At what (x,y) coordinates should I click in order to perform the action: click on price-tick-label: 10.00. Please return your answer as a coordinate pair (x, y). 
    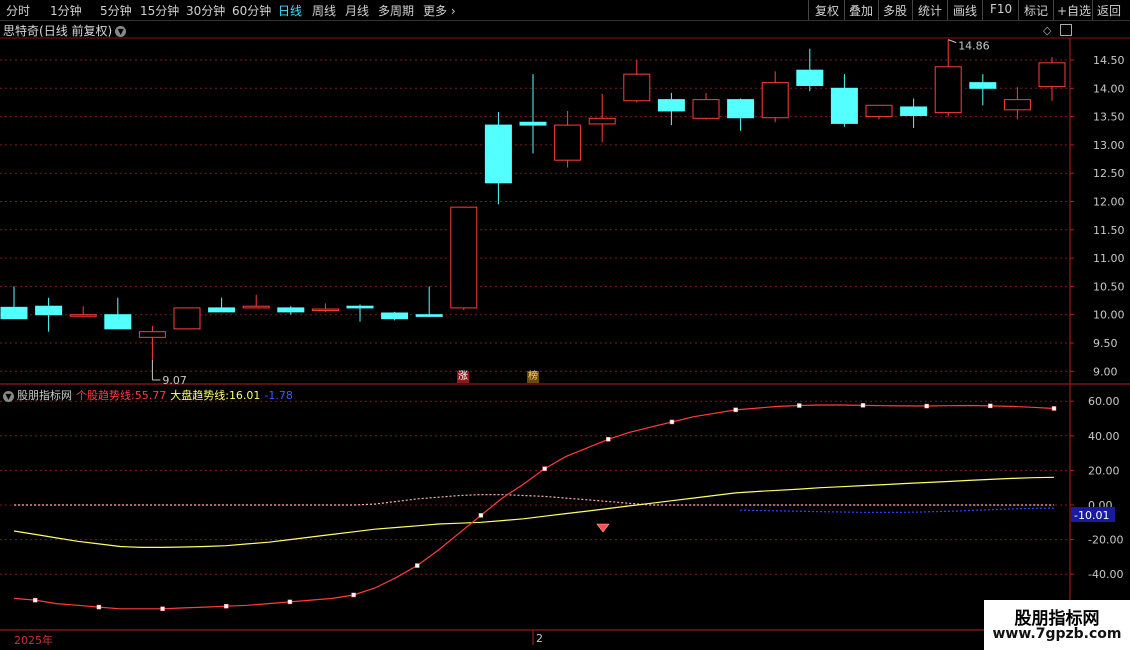
    Looking at the image, I should click on (1109, 315).